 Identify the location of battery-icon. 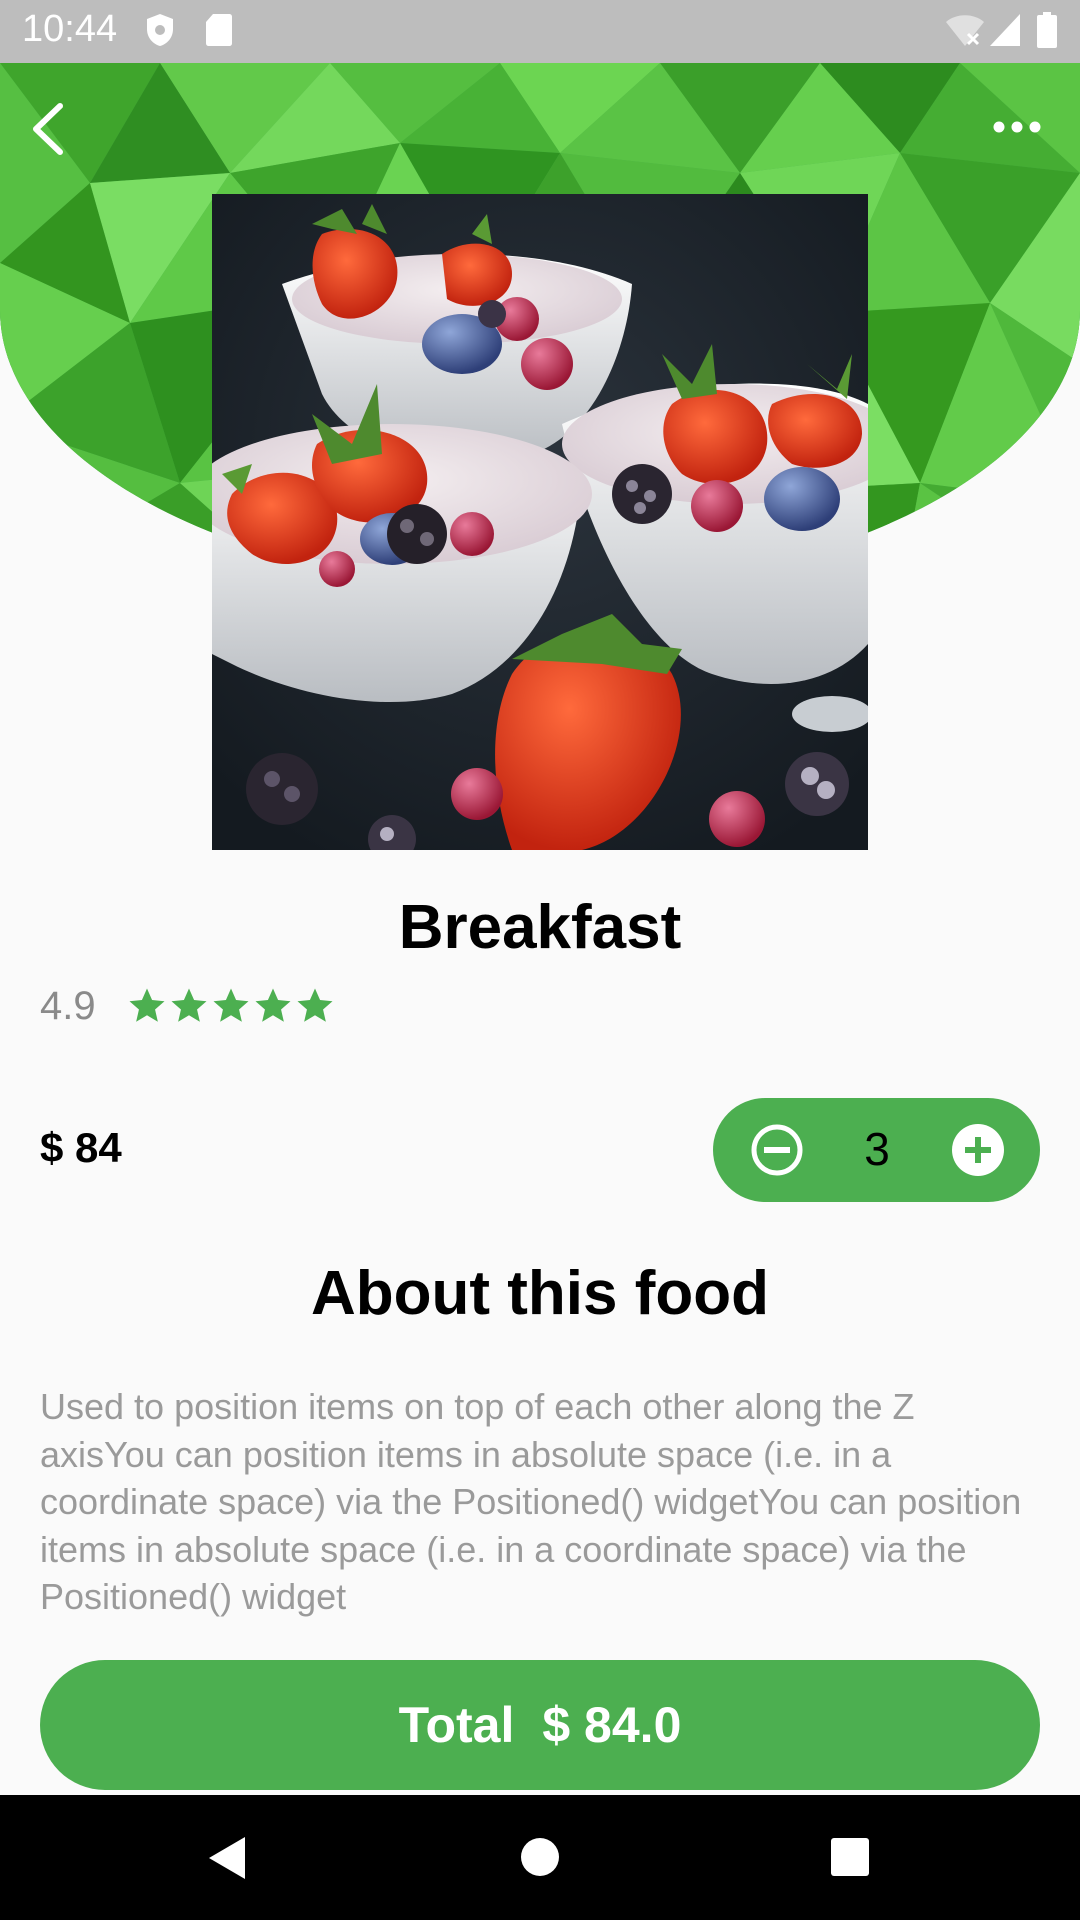
(1047, 30).